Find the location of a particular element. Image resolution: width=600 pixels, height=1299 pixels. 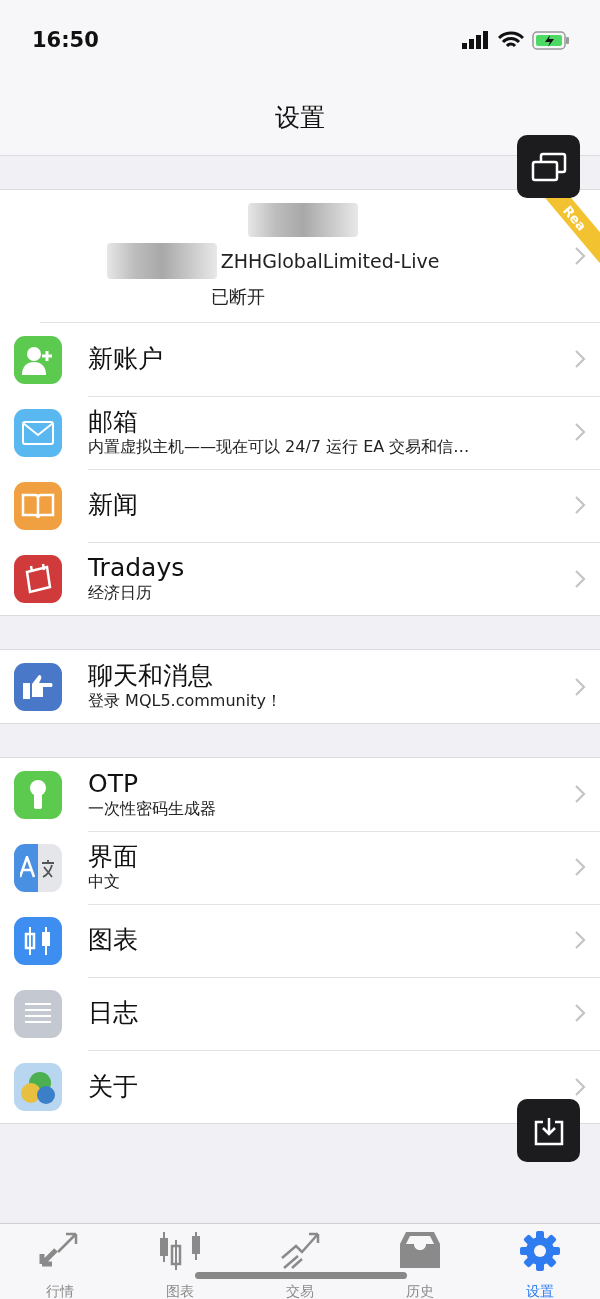

pointing-hand-icon is located at coordinates (38, 686).